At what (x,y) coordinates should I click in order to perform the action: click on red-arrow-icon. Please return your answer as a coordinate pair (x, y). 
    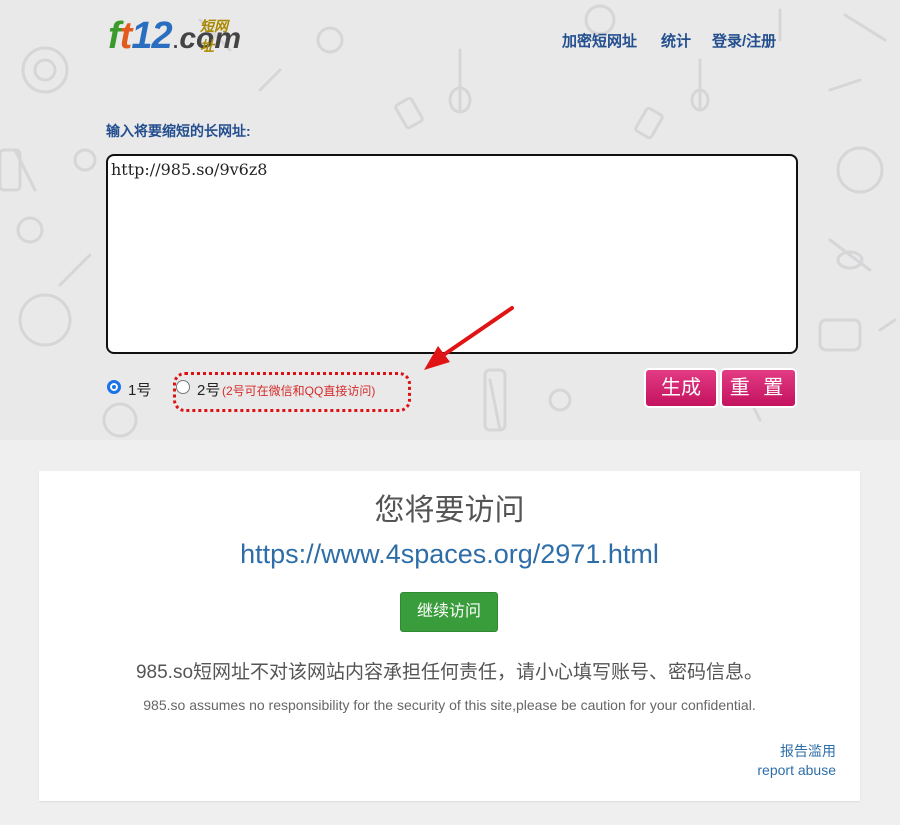
    Looking at the image, I should click on (469, 338).